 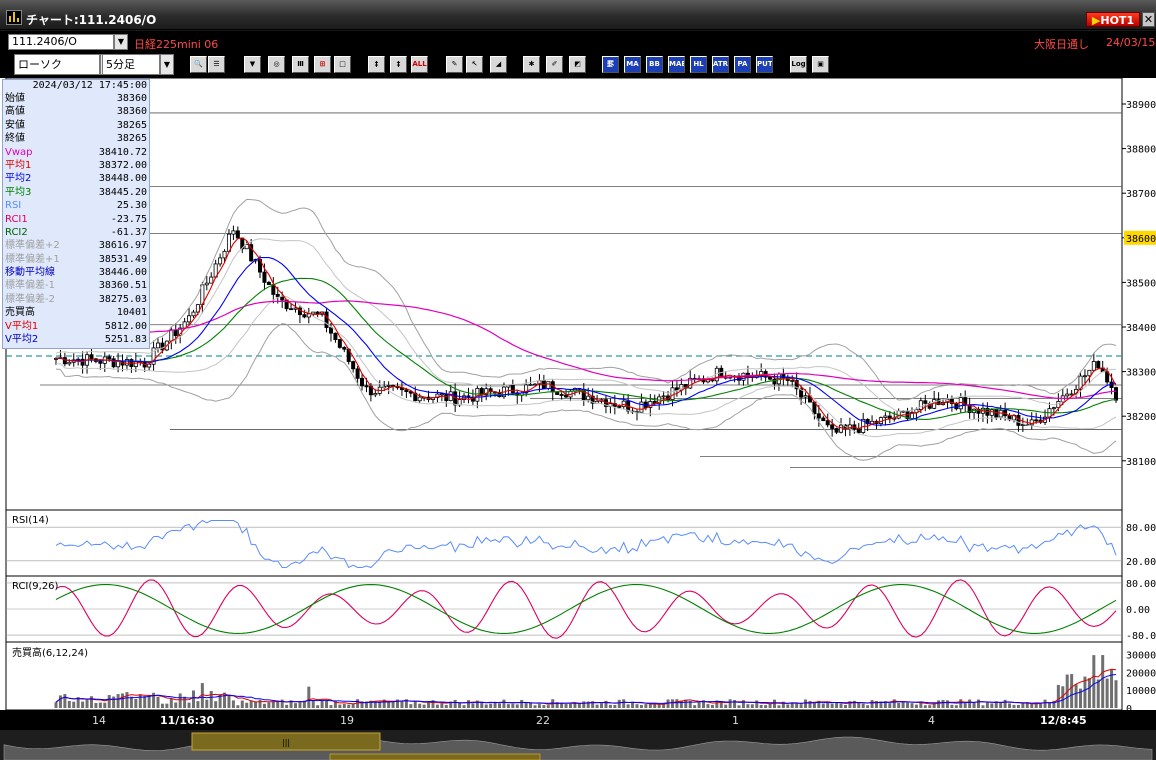 I want to click on para-button: PA, so click(x=742, y=64).